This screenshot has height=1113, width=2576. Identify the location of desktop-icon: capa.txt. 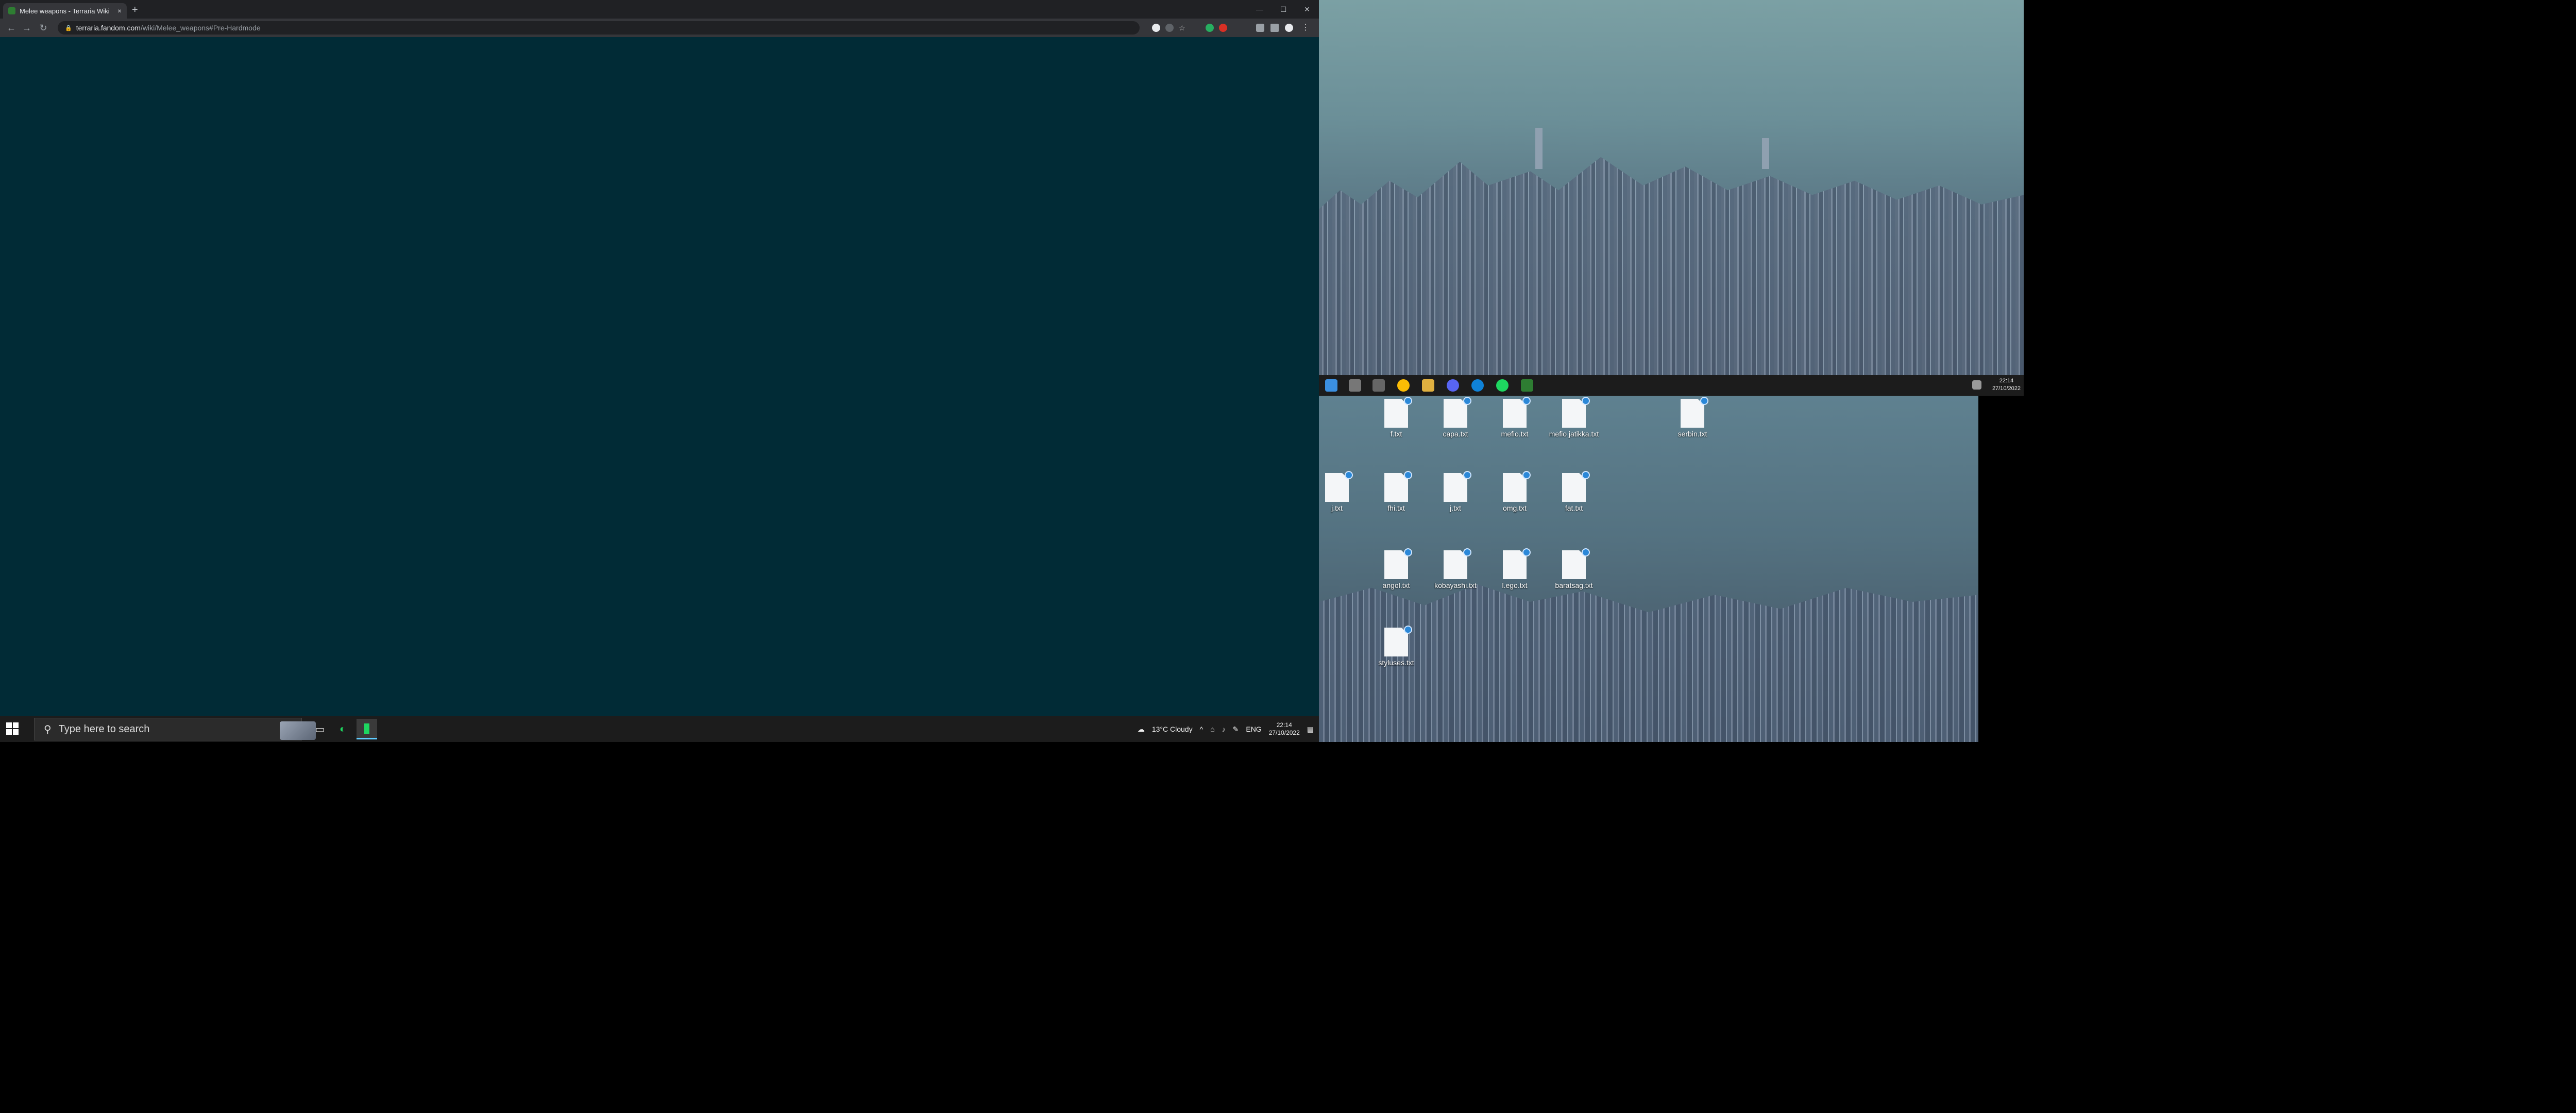
(1455, 417).